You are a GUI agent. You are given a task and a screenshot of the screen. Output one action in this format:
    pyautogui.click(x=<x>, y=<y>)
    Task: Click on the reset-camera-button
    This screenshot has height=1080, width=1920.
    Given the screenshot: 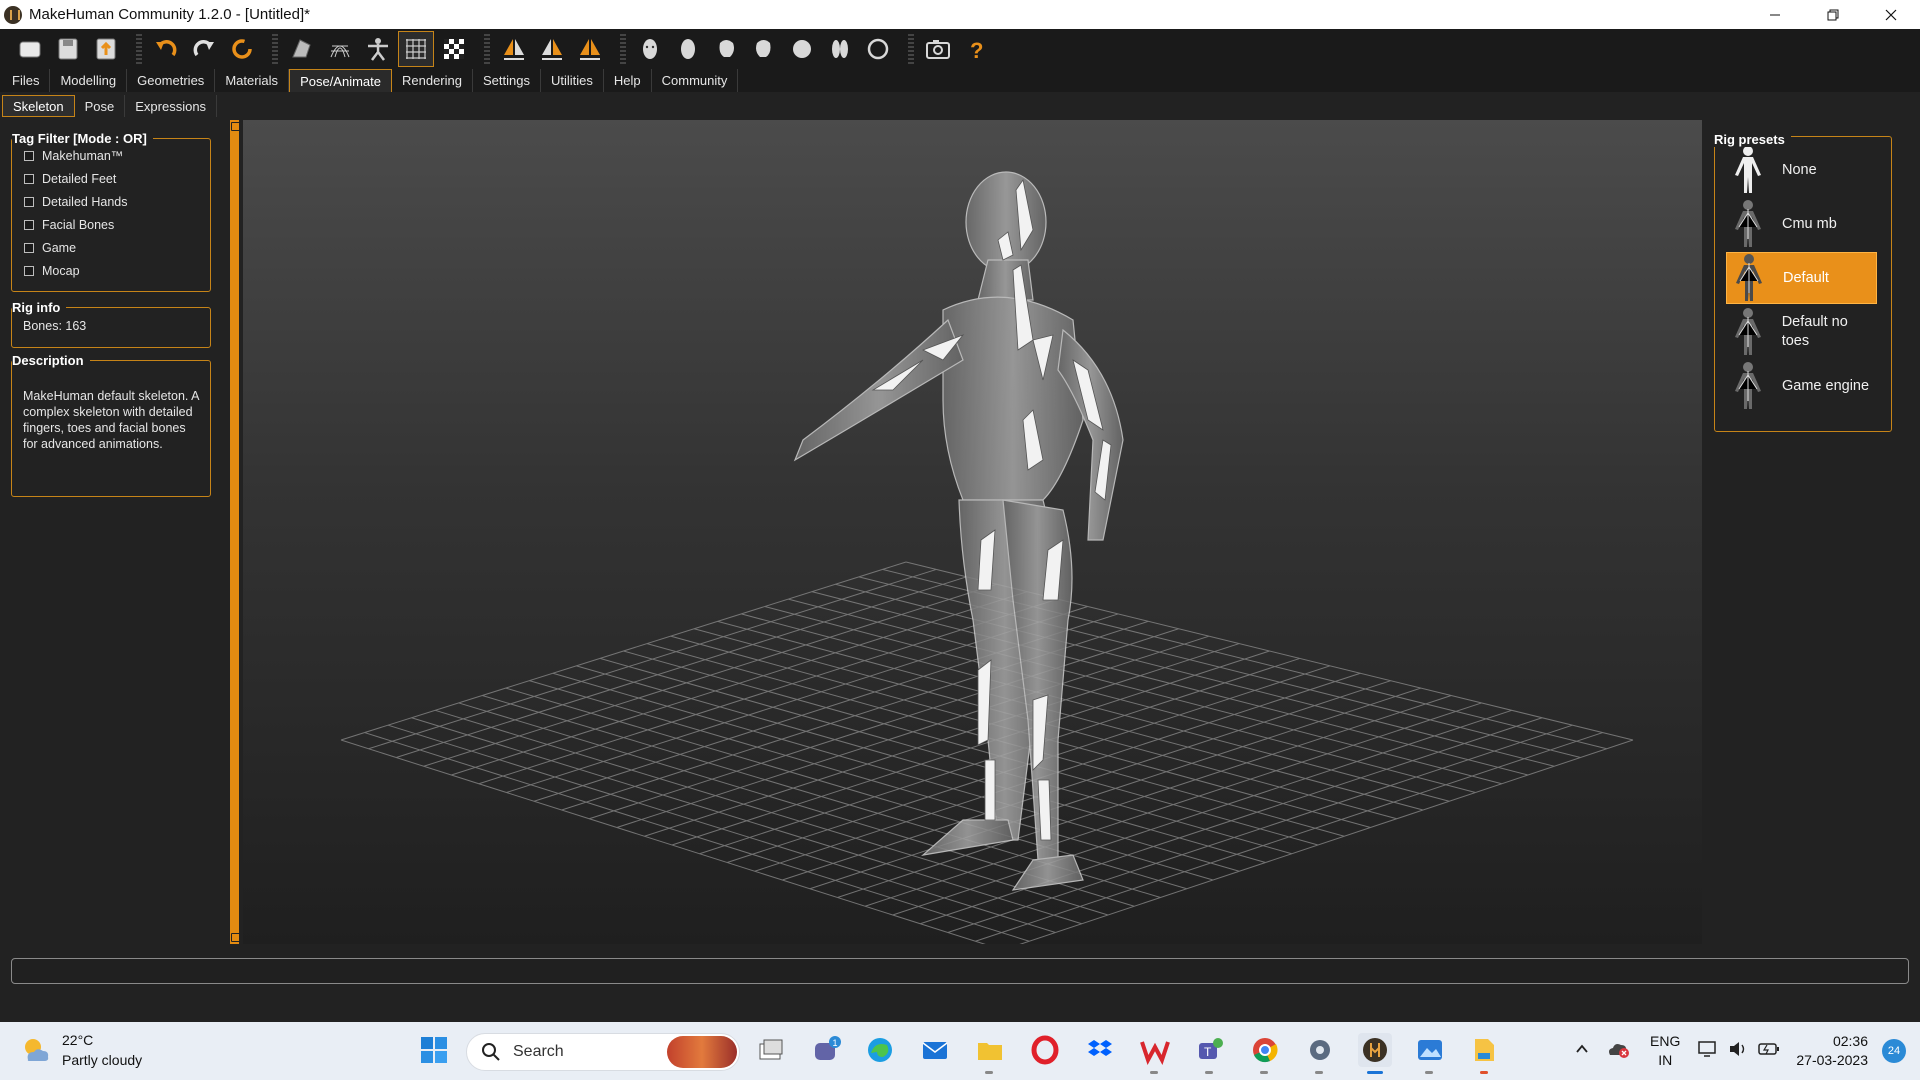 What is the action you would take?
    pyautogui.click(x=878, y=49)
    